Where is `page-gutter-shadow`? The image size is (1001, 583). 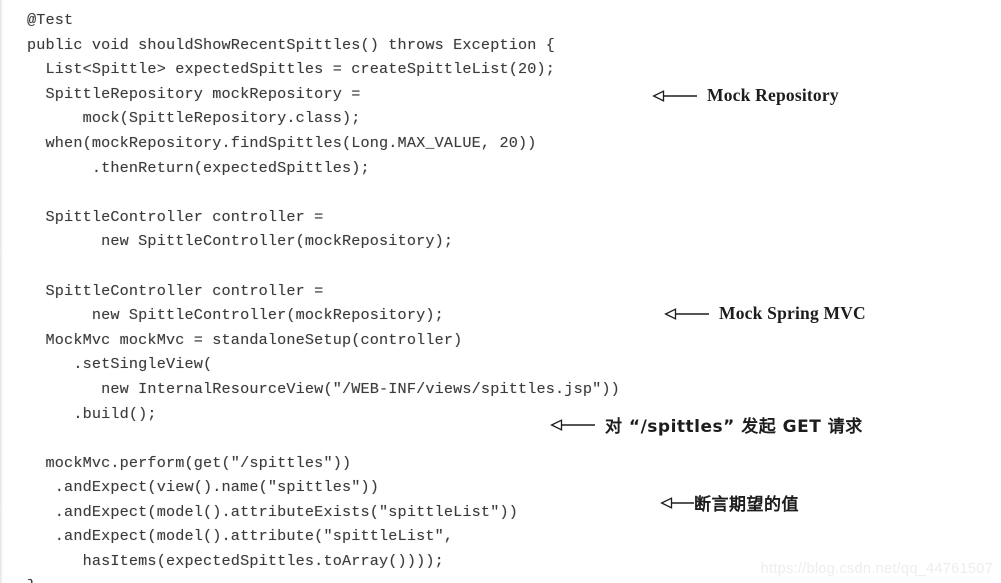
page-gutter-shadow is located at coordinates (1, 291).